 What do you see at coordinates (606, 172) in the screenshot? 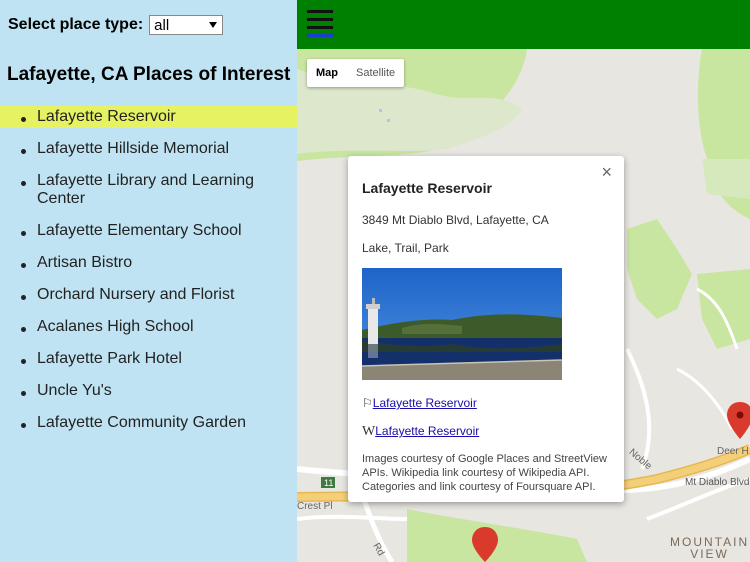
I see `close-icon: ×` at bounding box center [606, 172].